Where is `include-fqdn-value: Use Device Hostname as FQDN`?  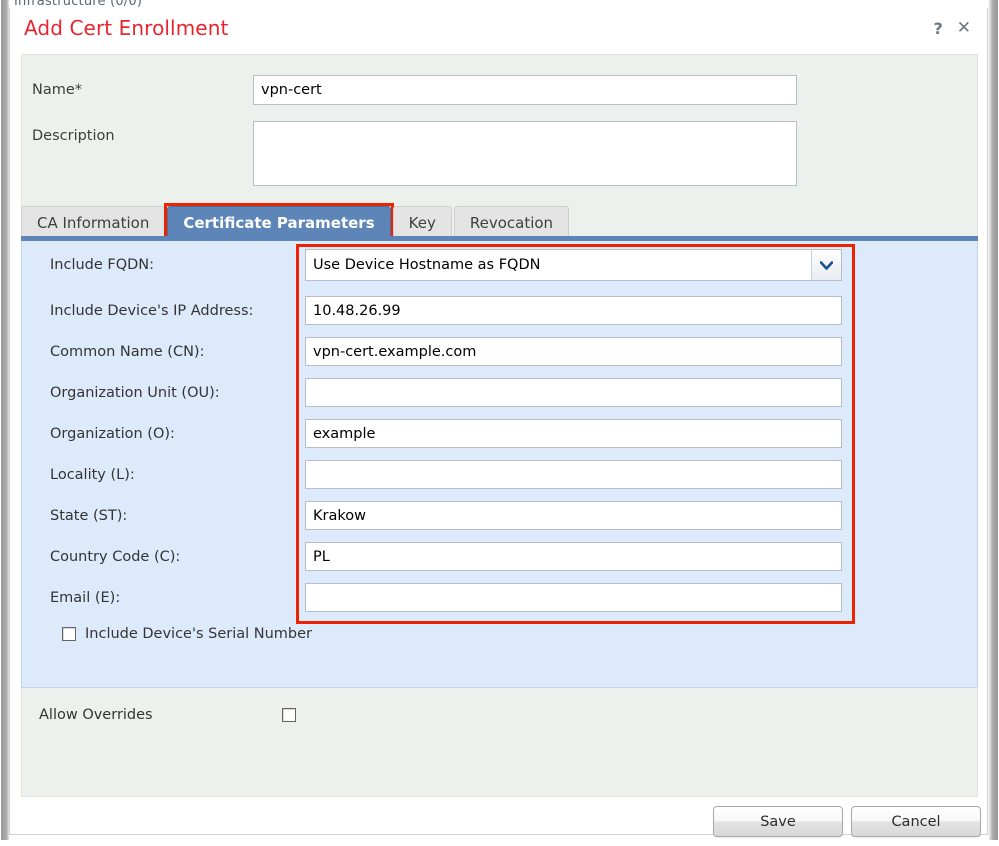 include-fqdn-value: Use Device Hostname as FQDN is located at coordinates (427, 265).